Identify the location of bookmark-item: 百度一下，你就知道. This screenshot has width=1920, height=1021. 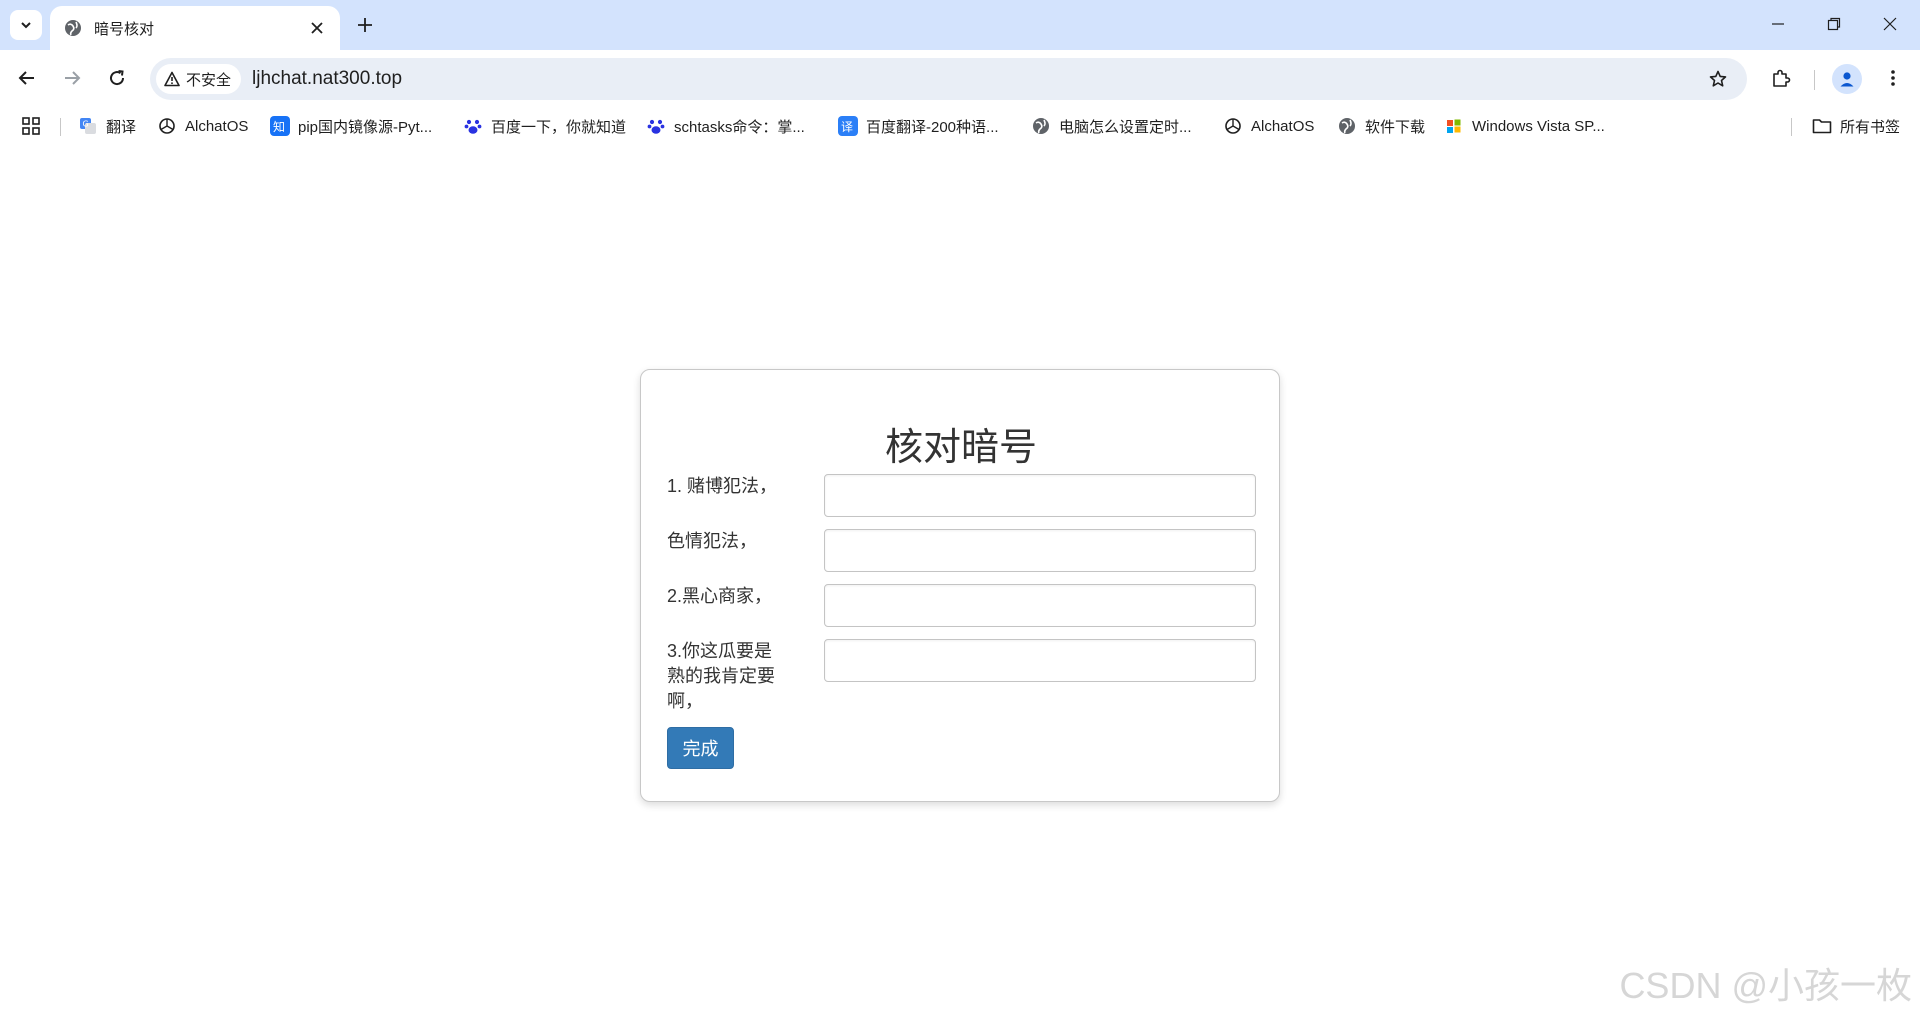
(544, 126).